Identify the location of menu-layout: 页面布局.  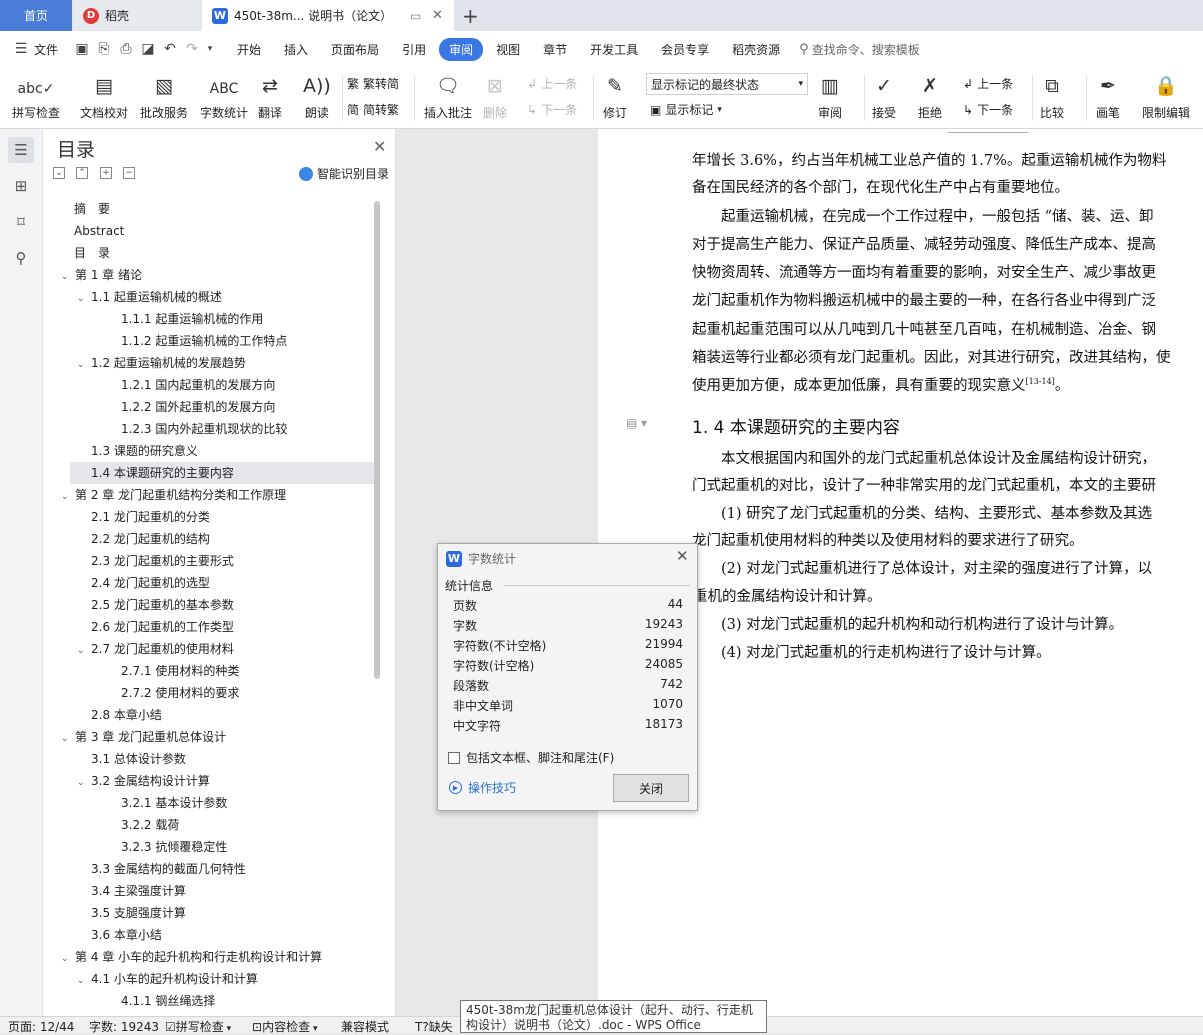
(355, 49).